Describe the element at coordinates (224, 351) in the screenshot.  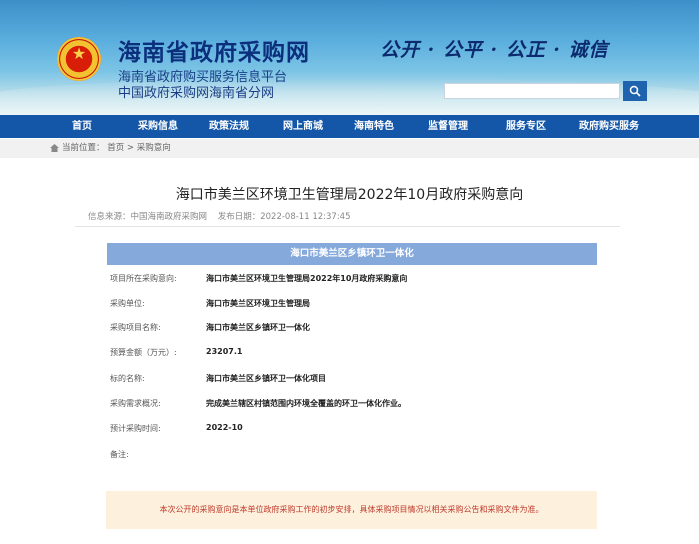
I see `row-value: 23207.1` at that location.